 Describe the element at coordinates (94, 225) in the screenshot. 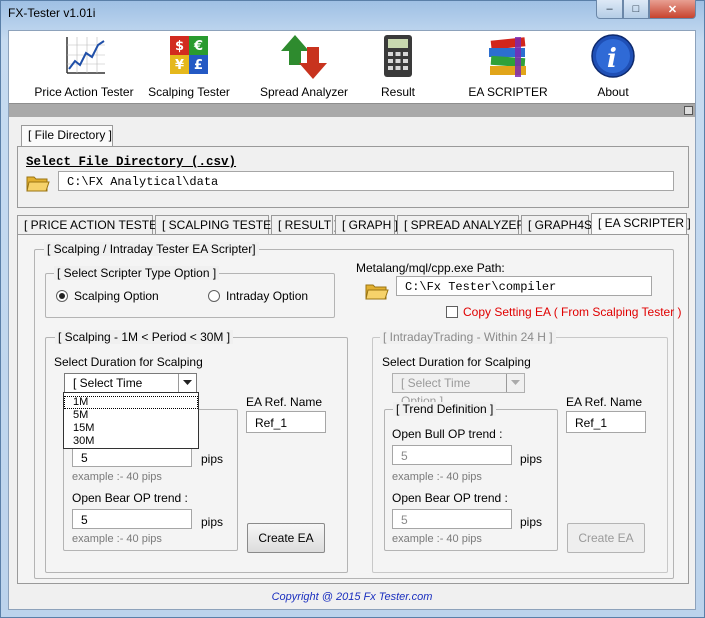

I see `tab-price-action-tester: [ PRICE ACTION TESTER ]` at that location.